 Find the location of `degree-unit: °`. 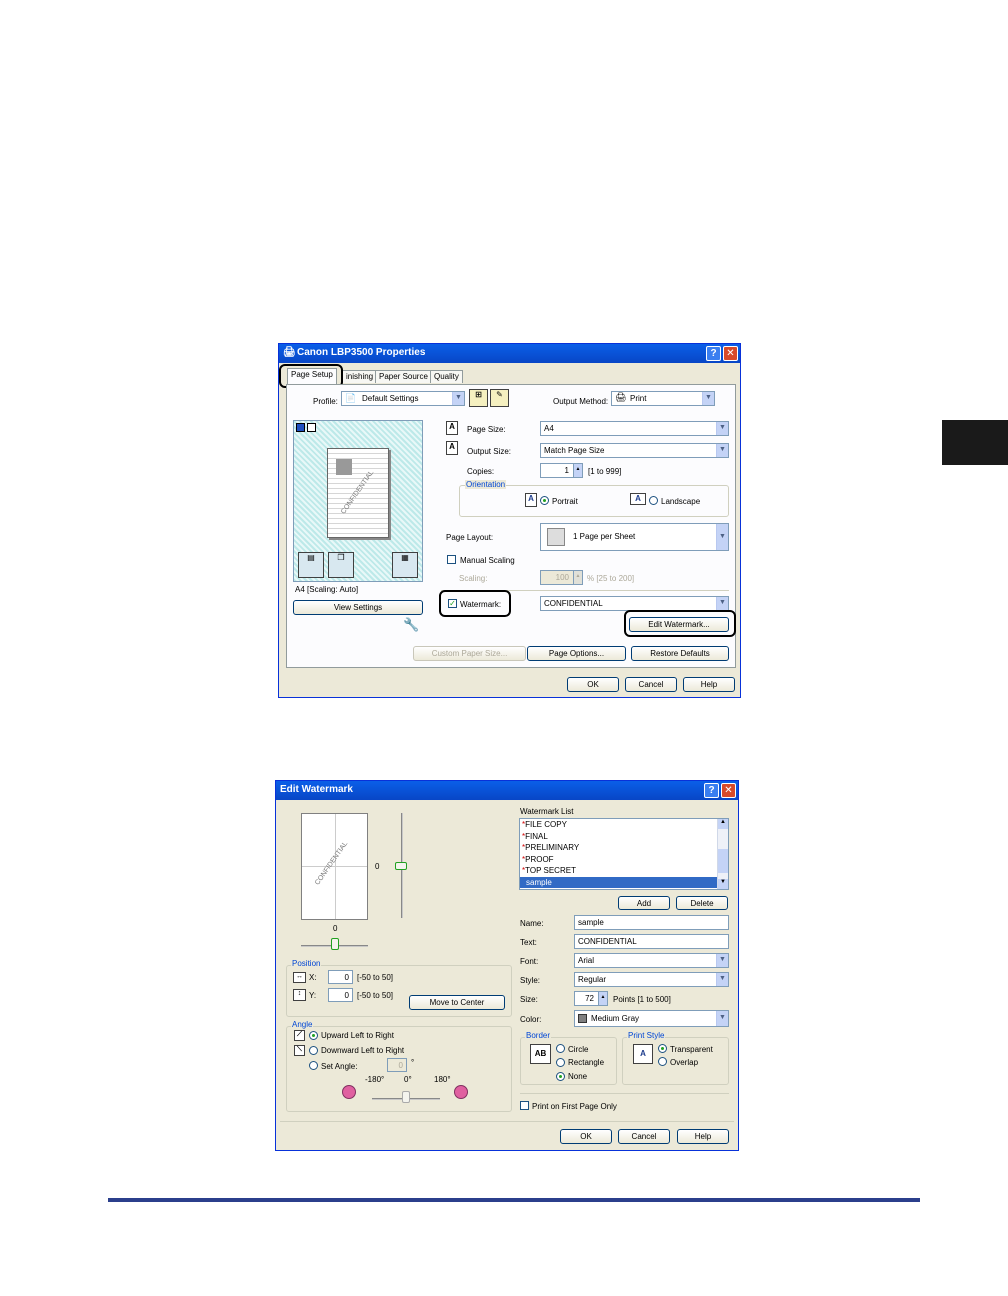

degree-unit: ° is located at coordinates (413, 1062).